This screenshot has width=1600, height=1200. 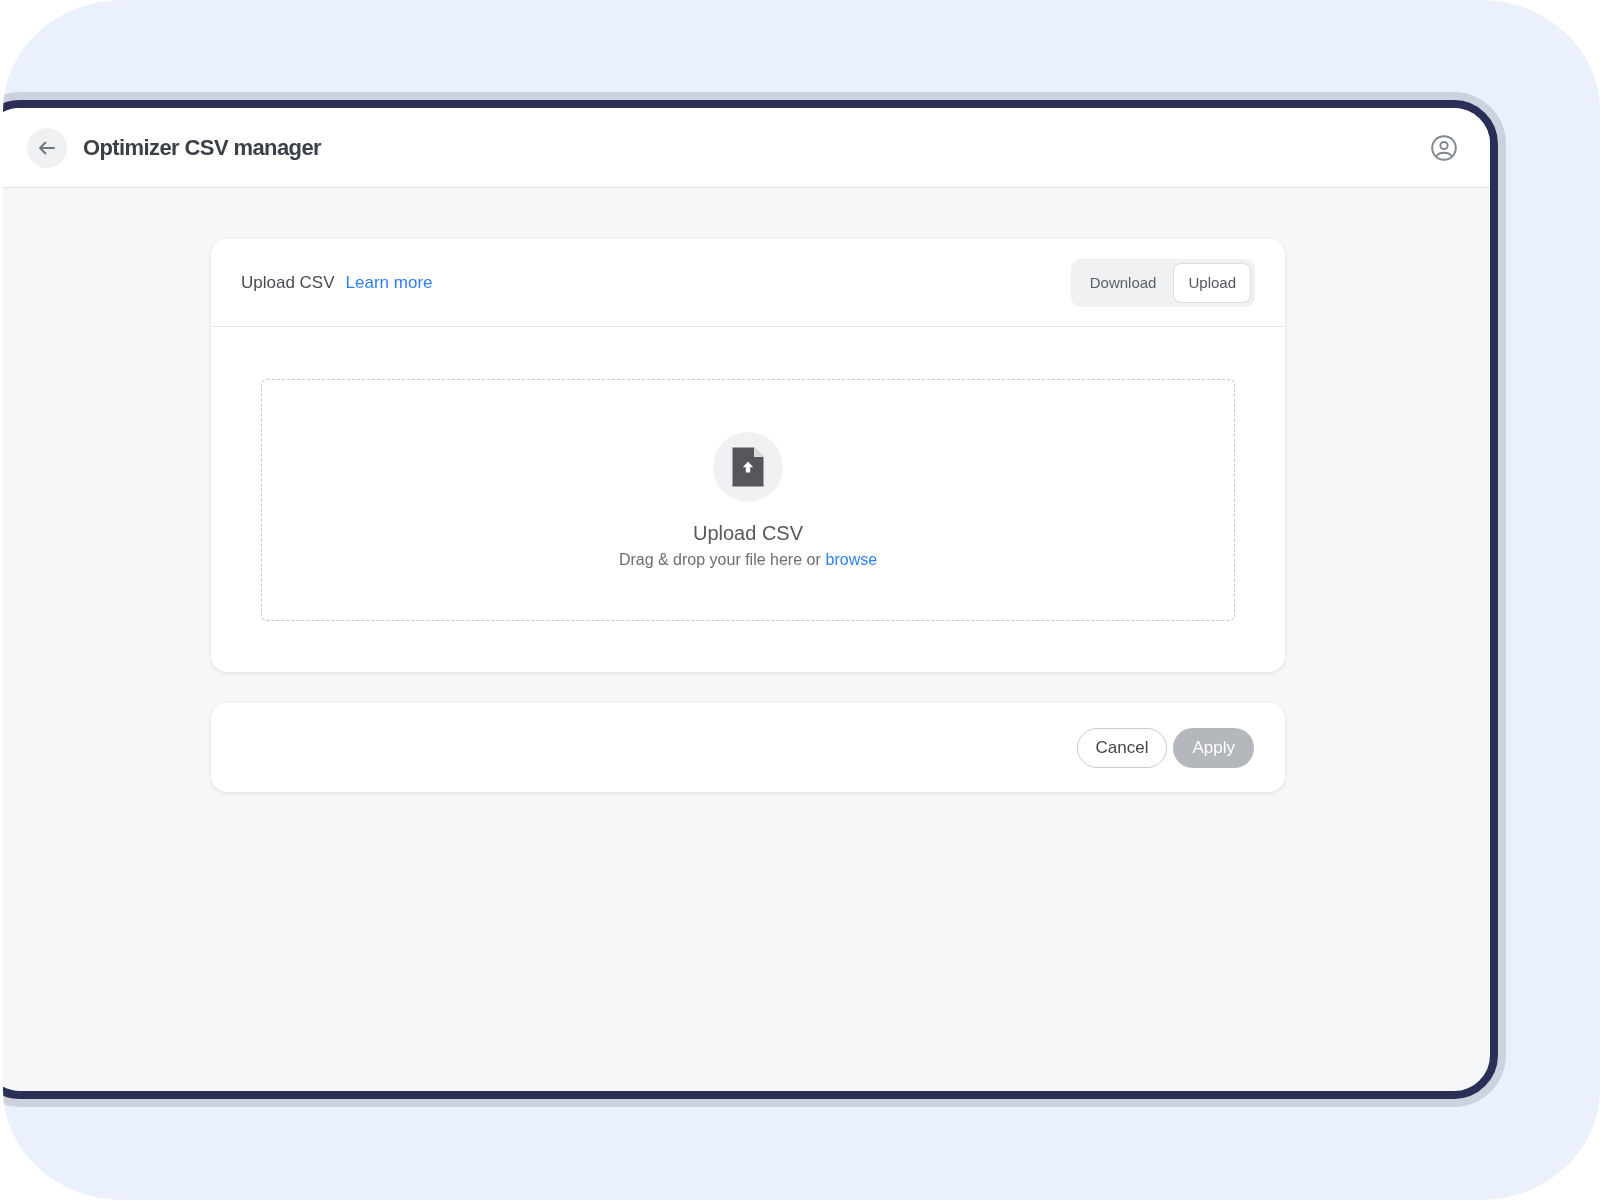 I want to click on file-upload-icon, so click(x=748, y=466).